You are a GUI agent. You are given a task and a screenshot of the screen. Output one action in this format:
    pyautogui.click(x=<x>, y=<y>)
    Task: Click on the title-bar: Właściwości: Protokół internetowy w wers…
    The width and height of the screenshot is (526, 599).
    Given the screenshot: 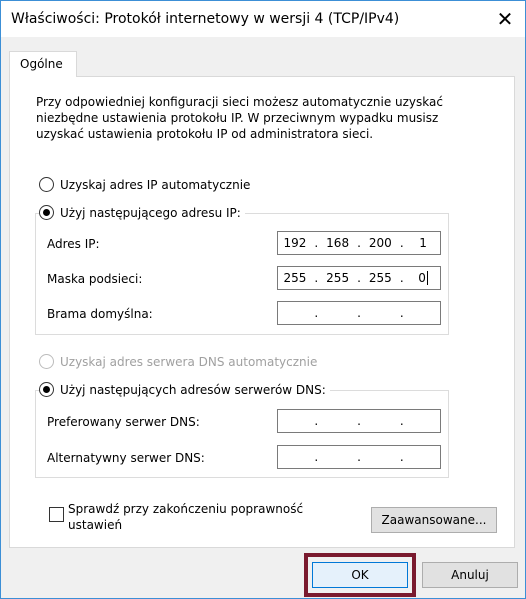 What is the action you would take?
    pyautogui.click(x=263, y=19)
    